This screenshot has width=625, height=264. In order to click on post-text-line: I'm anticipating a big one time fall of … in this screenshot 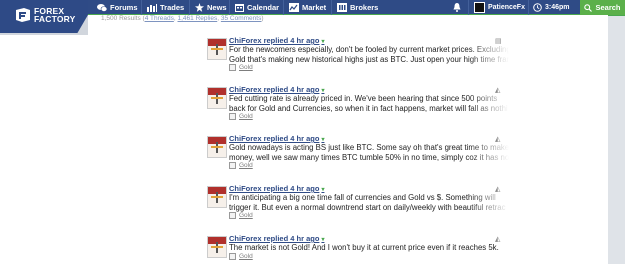, I will do `click(362, 197)`.